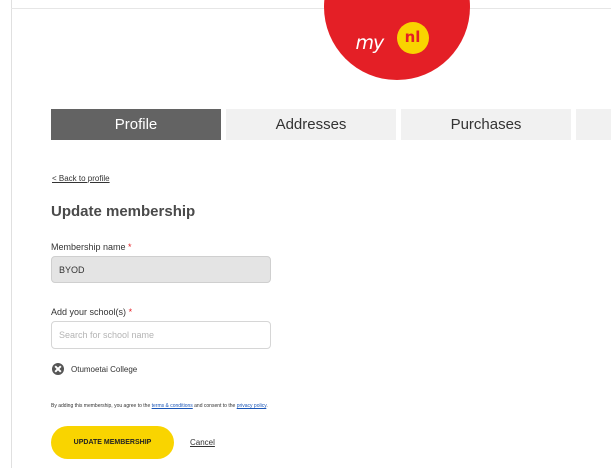 This screenshot has height=468, width=611. What do you see at coordinates (104, 369) in the screenshot?
I see `selected-school-name: Otumoetai College` at bounding box center [104, 369].